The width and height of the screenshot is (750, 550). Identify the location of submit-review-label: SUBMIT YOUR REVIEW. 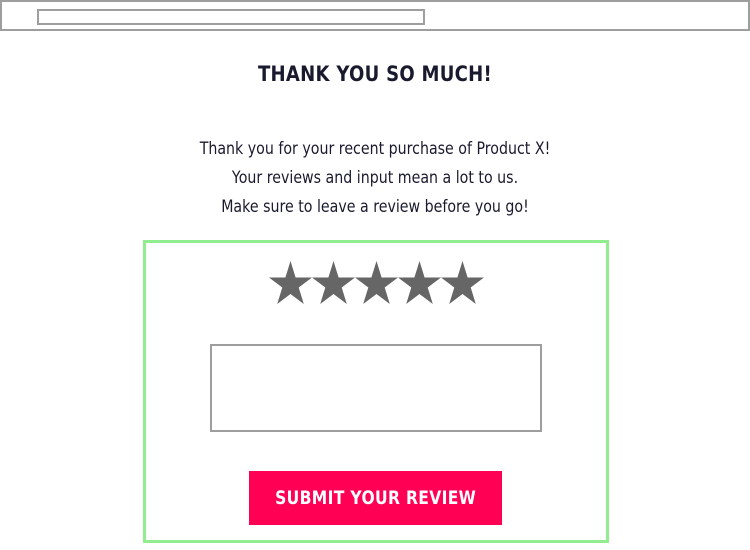
(375, 498).